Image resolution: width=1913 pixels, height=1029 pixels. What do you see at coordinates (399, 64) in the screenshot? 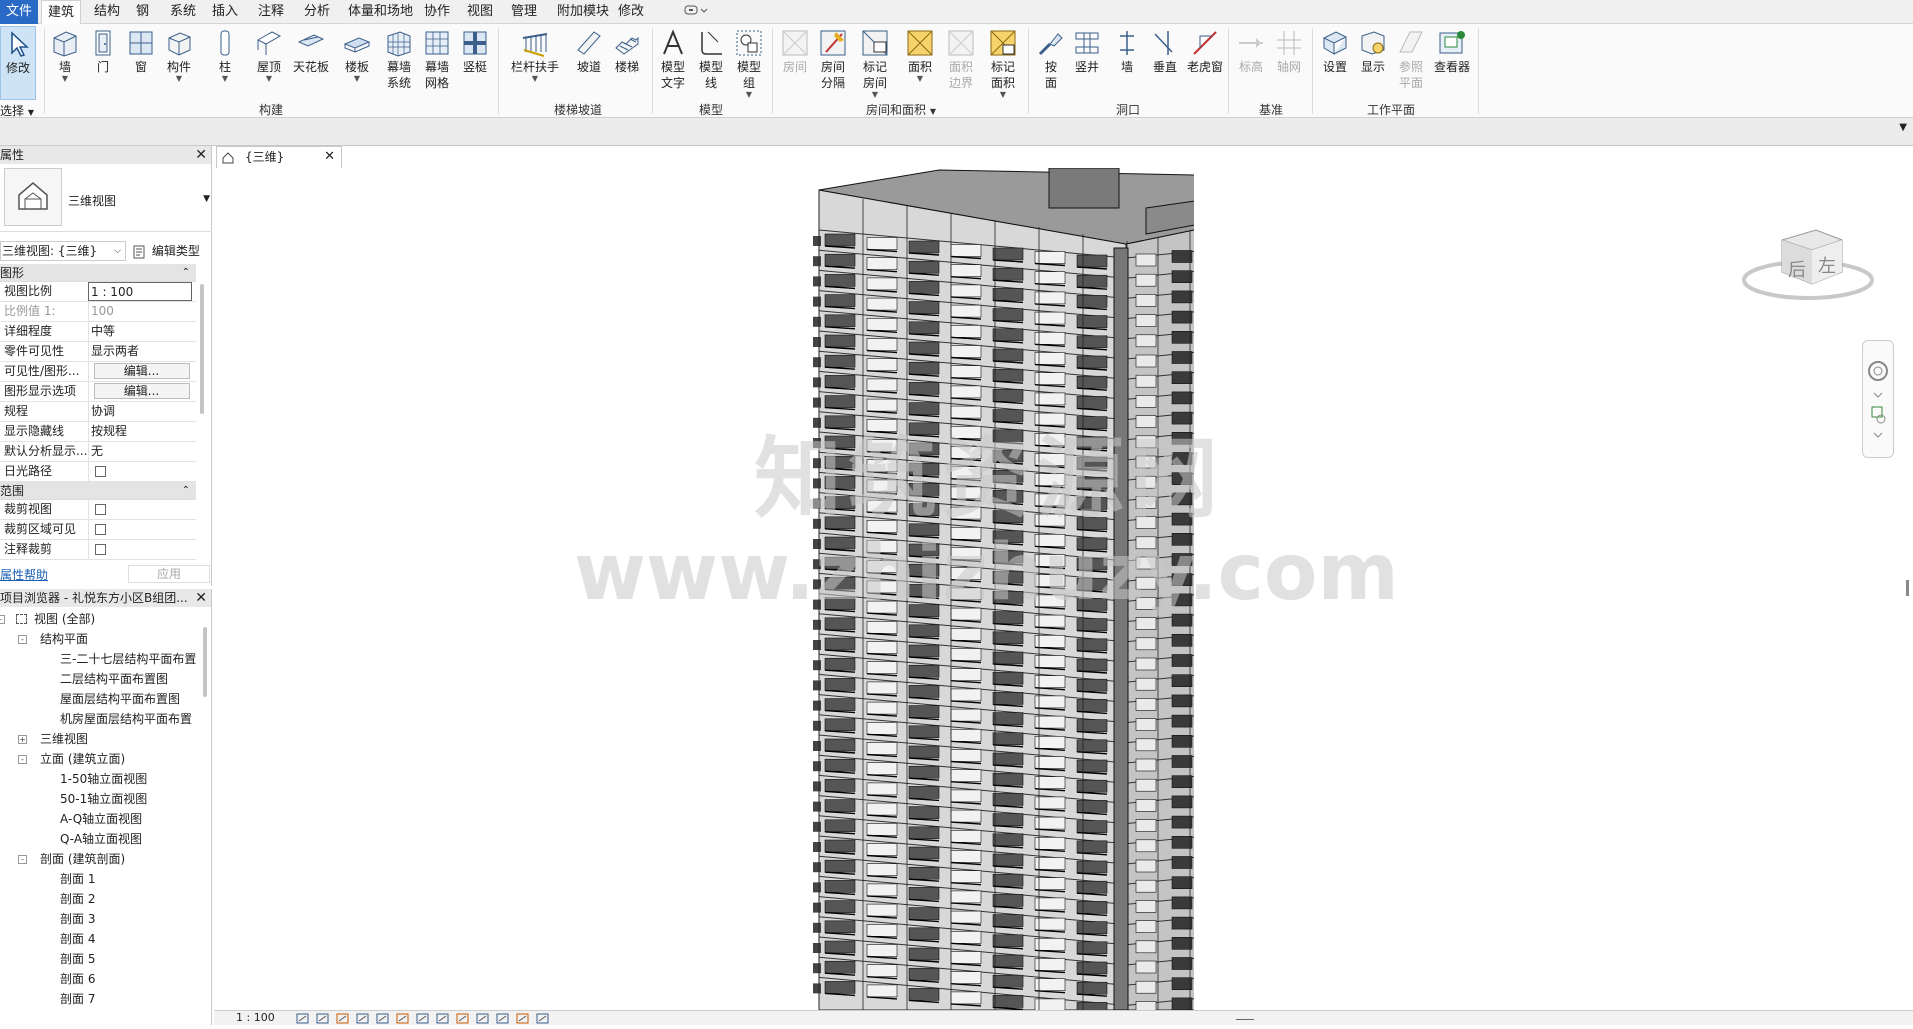
I see `curtain-system-button: 幕墙 系统` at bounding box center [399, 64].